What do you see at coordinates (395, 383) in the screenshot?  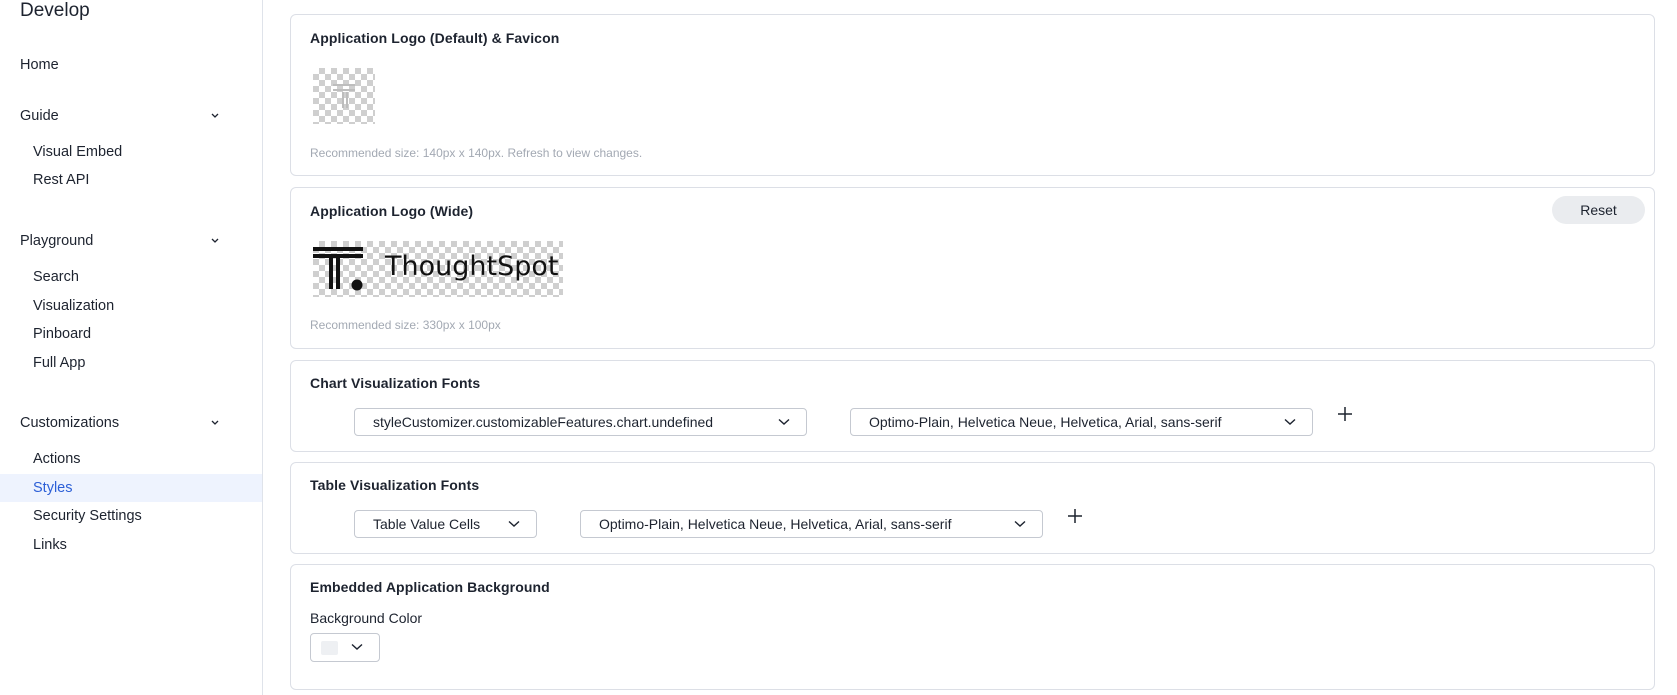 I see `card-title: Chart Visualization Fonts` at bounding box center [395, 383].